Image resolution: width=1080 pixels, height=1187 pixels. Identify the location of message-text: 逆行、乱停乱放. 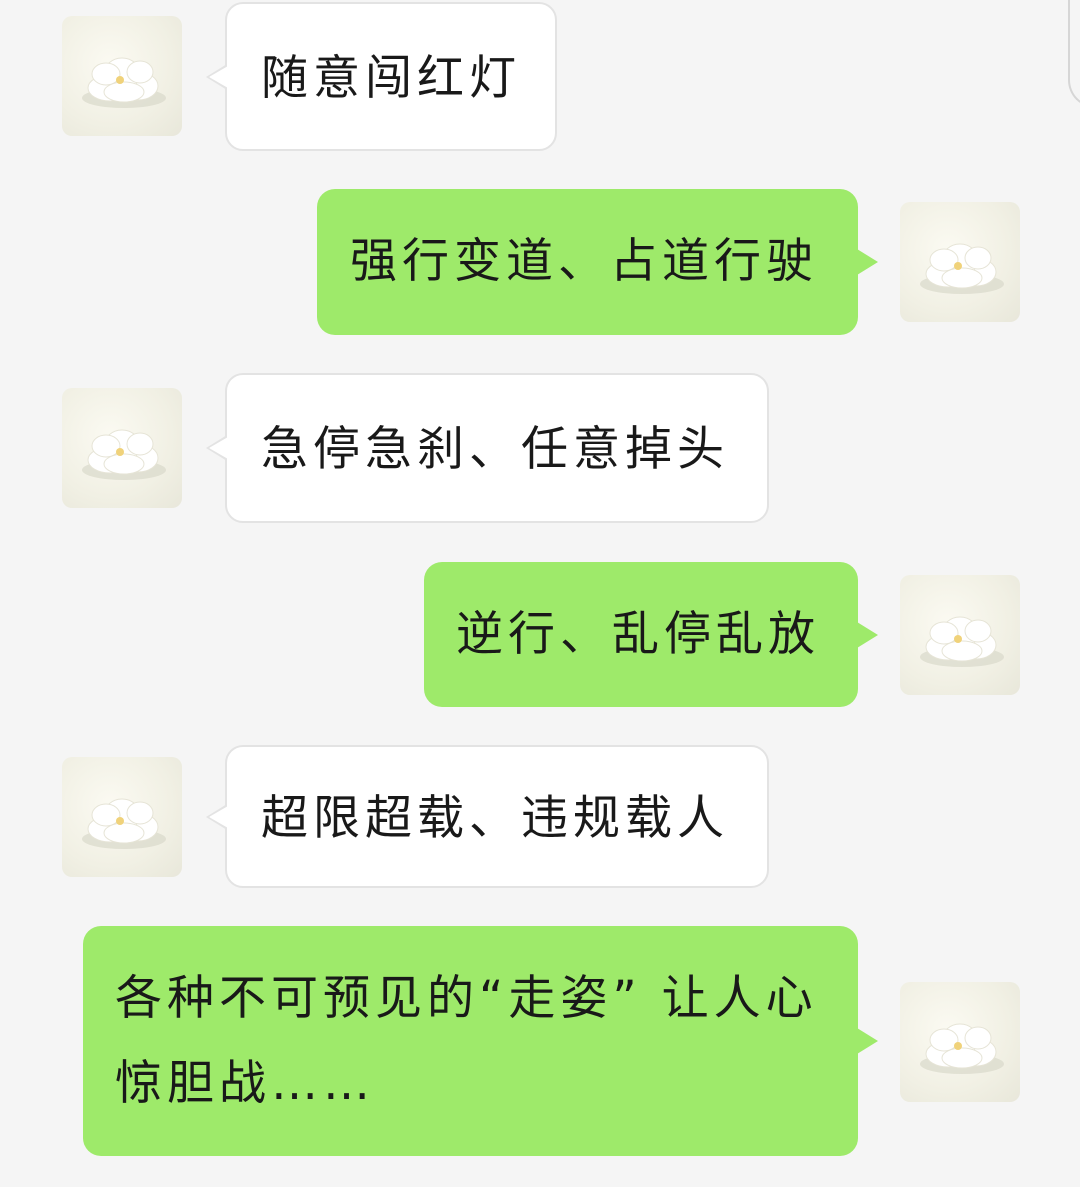
(638, 634).